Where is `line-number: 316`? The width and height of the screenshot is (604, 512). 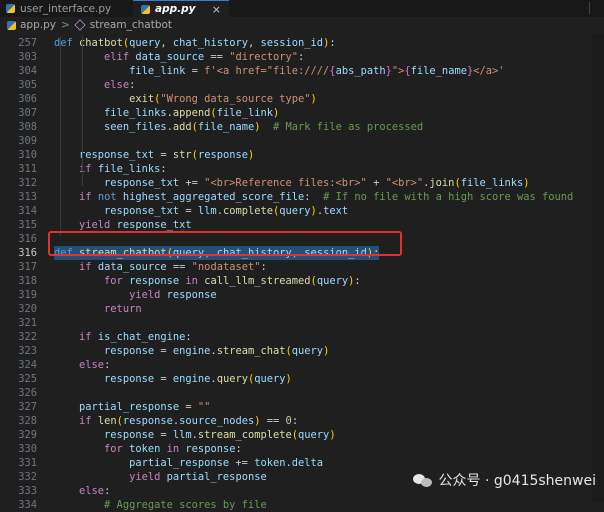
line-number: 316 is located at coordinates (27, 239).